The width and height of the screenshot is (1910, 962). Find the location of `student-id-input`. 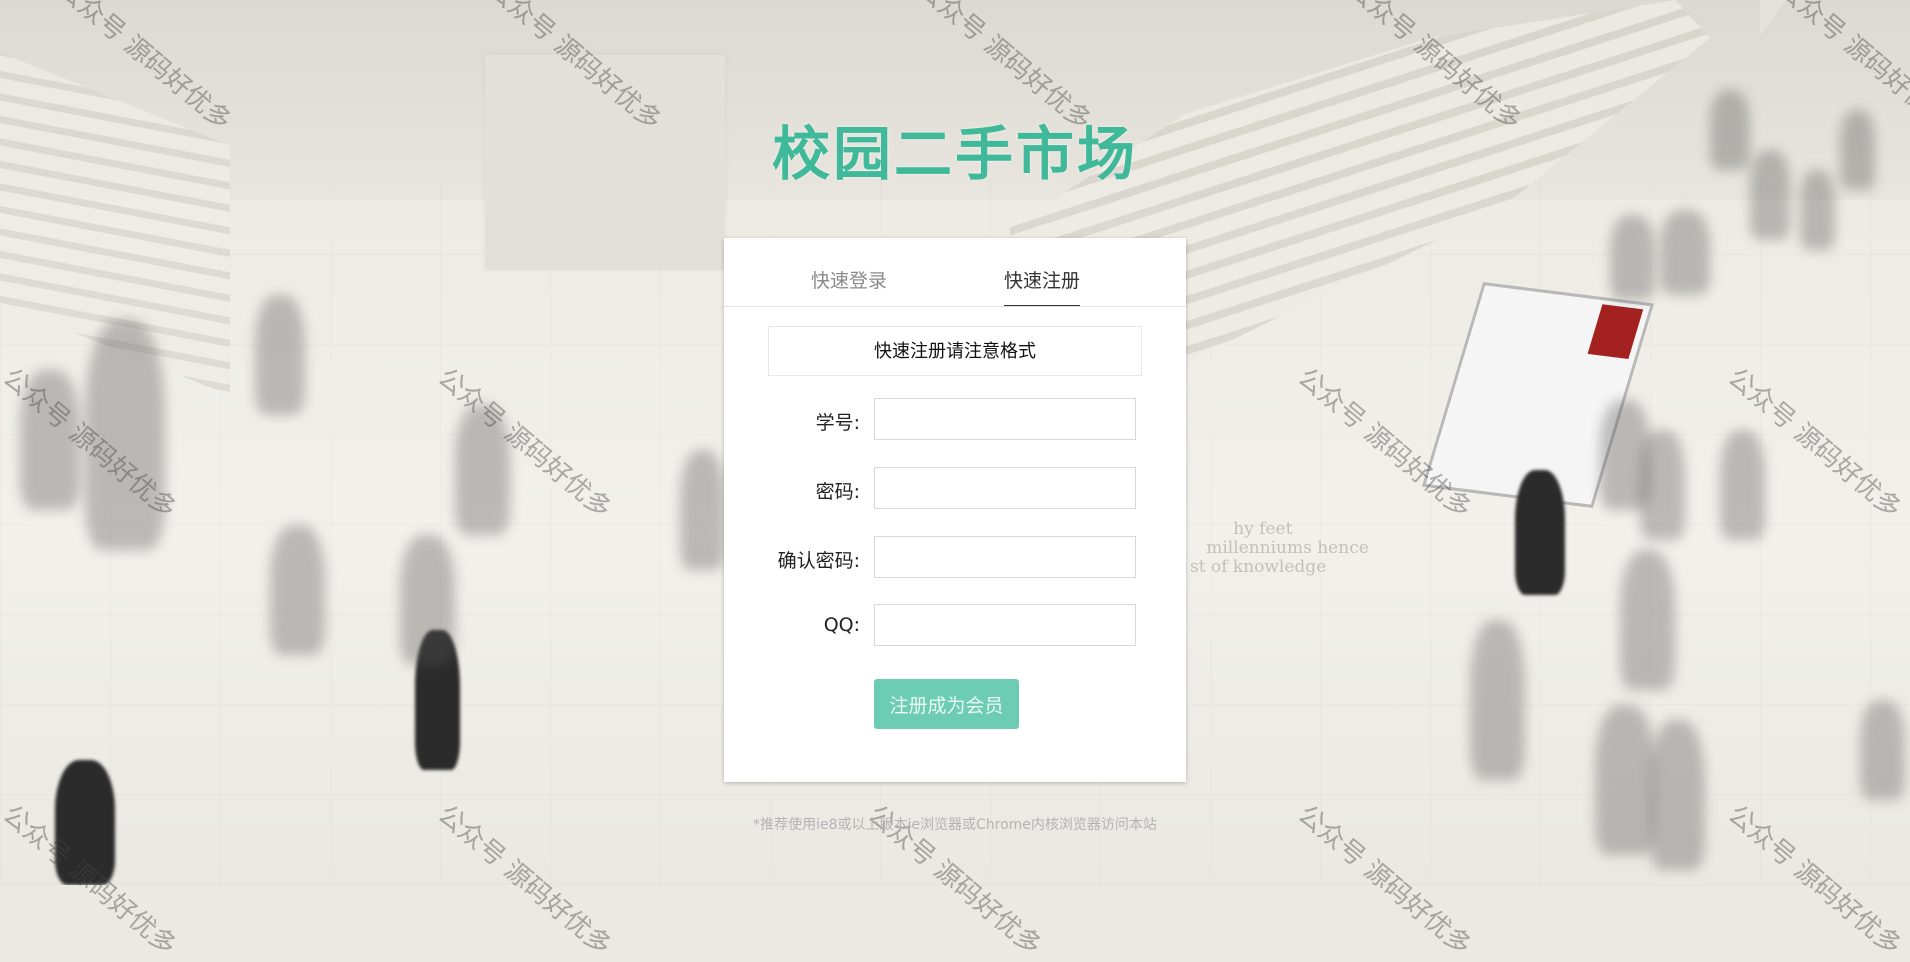

student-id-input is located at coordinates (1005, 419).